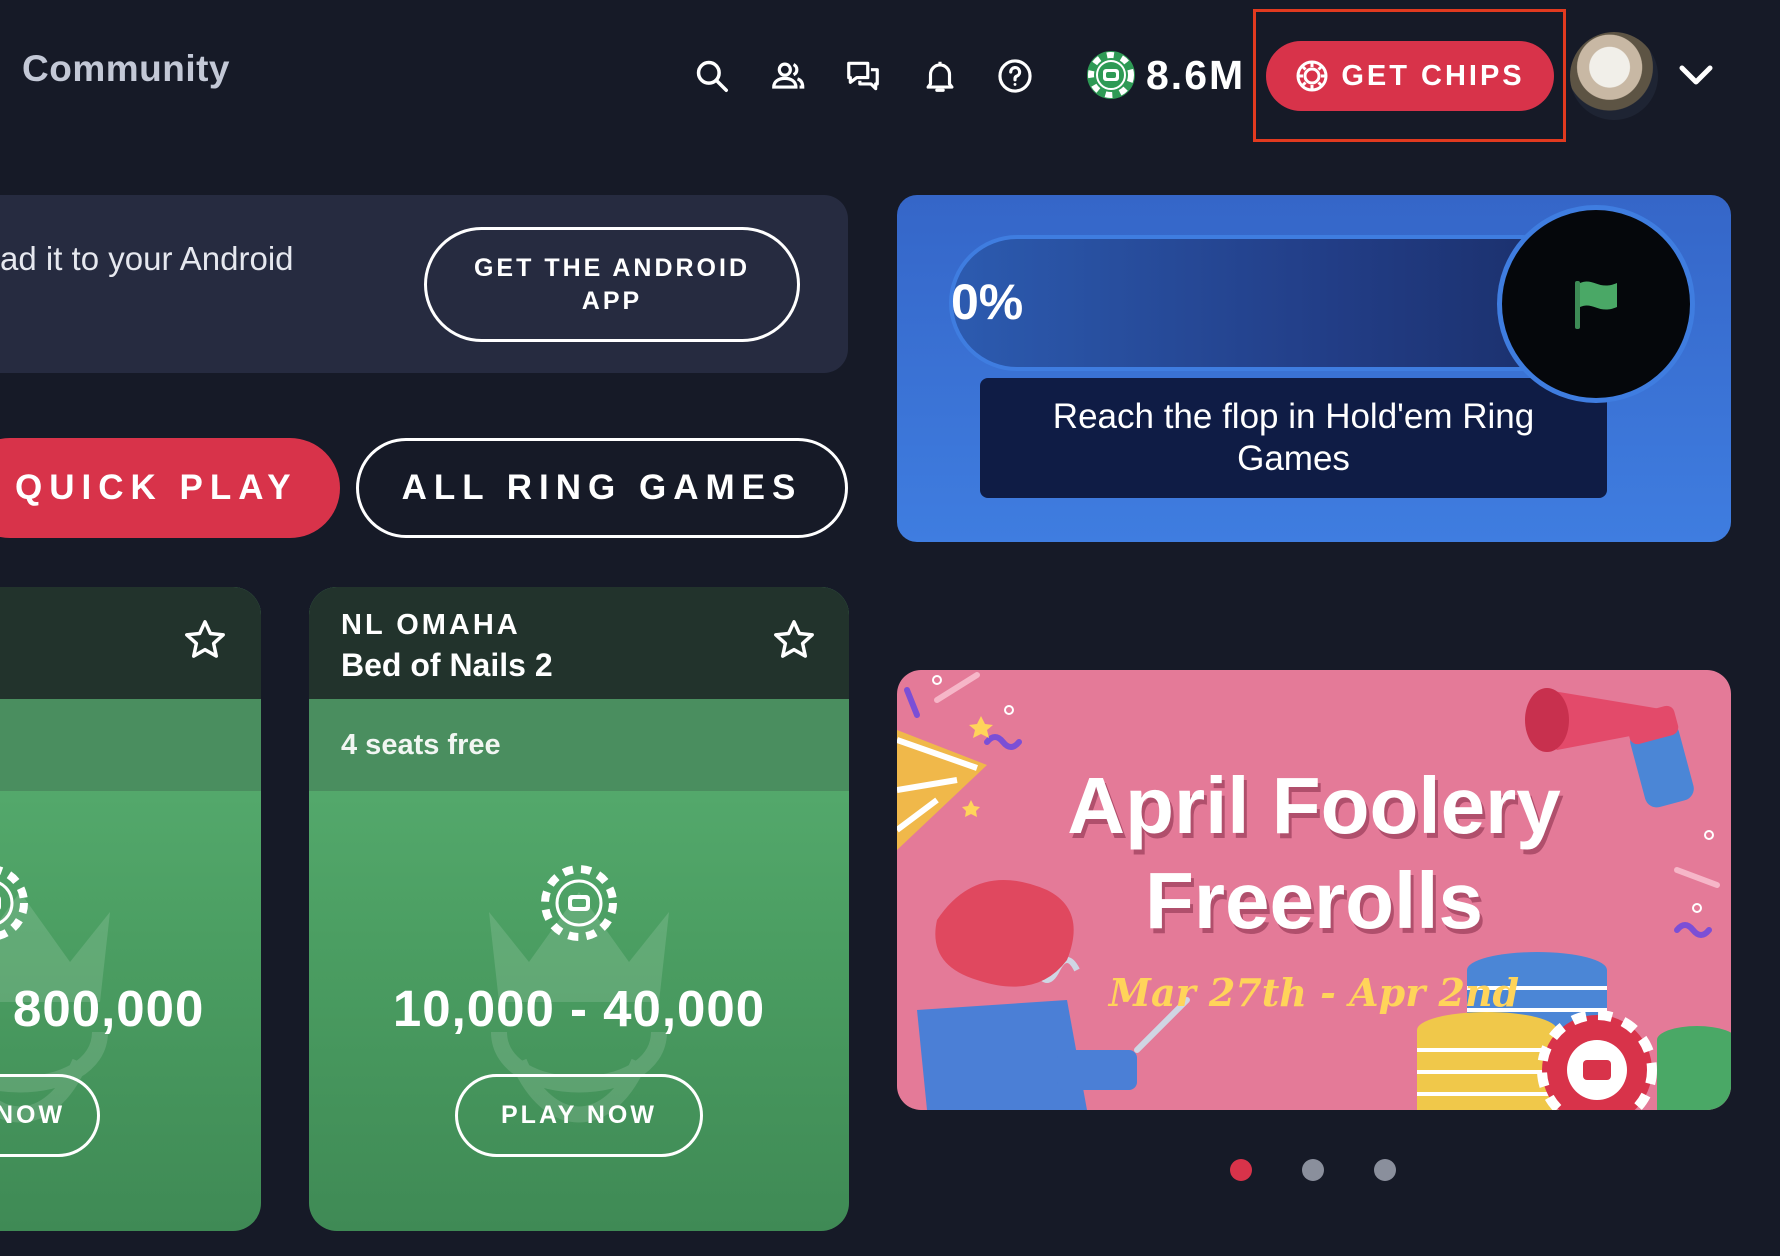 This screenshot has height=1256, width=1780. What do you see at coordinates (1314, 805) in the screenshot?
I see `promo-title-line1: April Foolery` at bounding box center [1314, 805].